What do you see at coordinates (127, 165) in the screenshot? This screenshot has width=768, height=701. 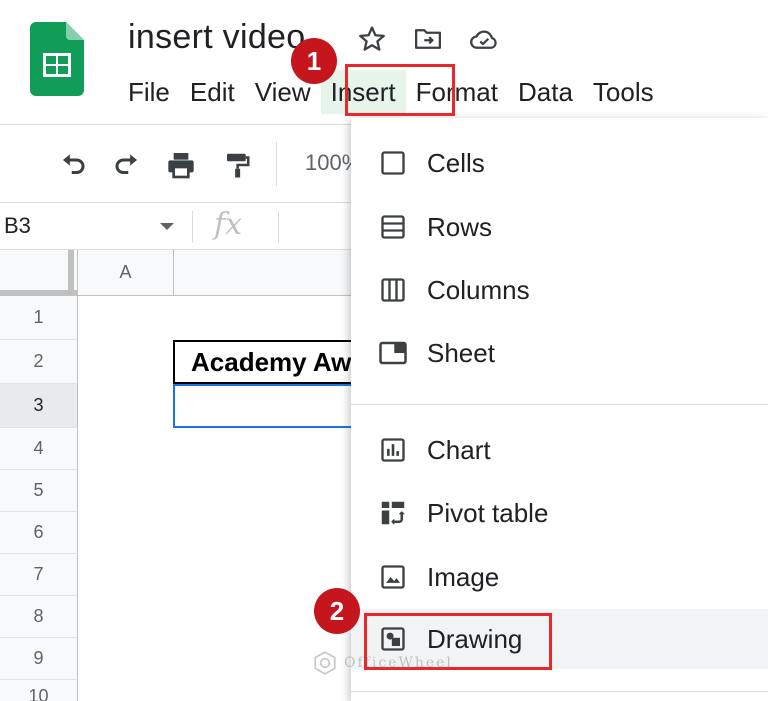 I see `redo-icon` at bounding box center [127, 165].